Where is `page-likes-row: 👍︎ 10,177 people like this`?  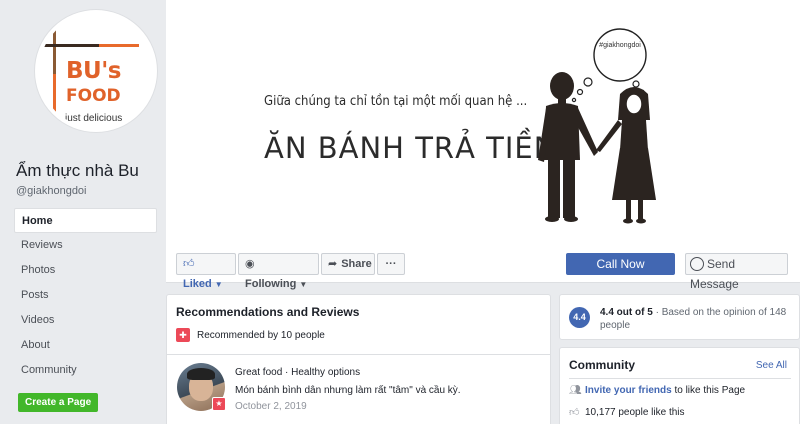 page-likes-row: 👍︎ 10,177 people like this is located at coordinates (627, 412).